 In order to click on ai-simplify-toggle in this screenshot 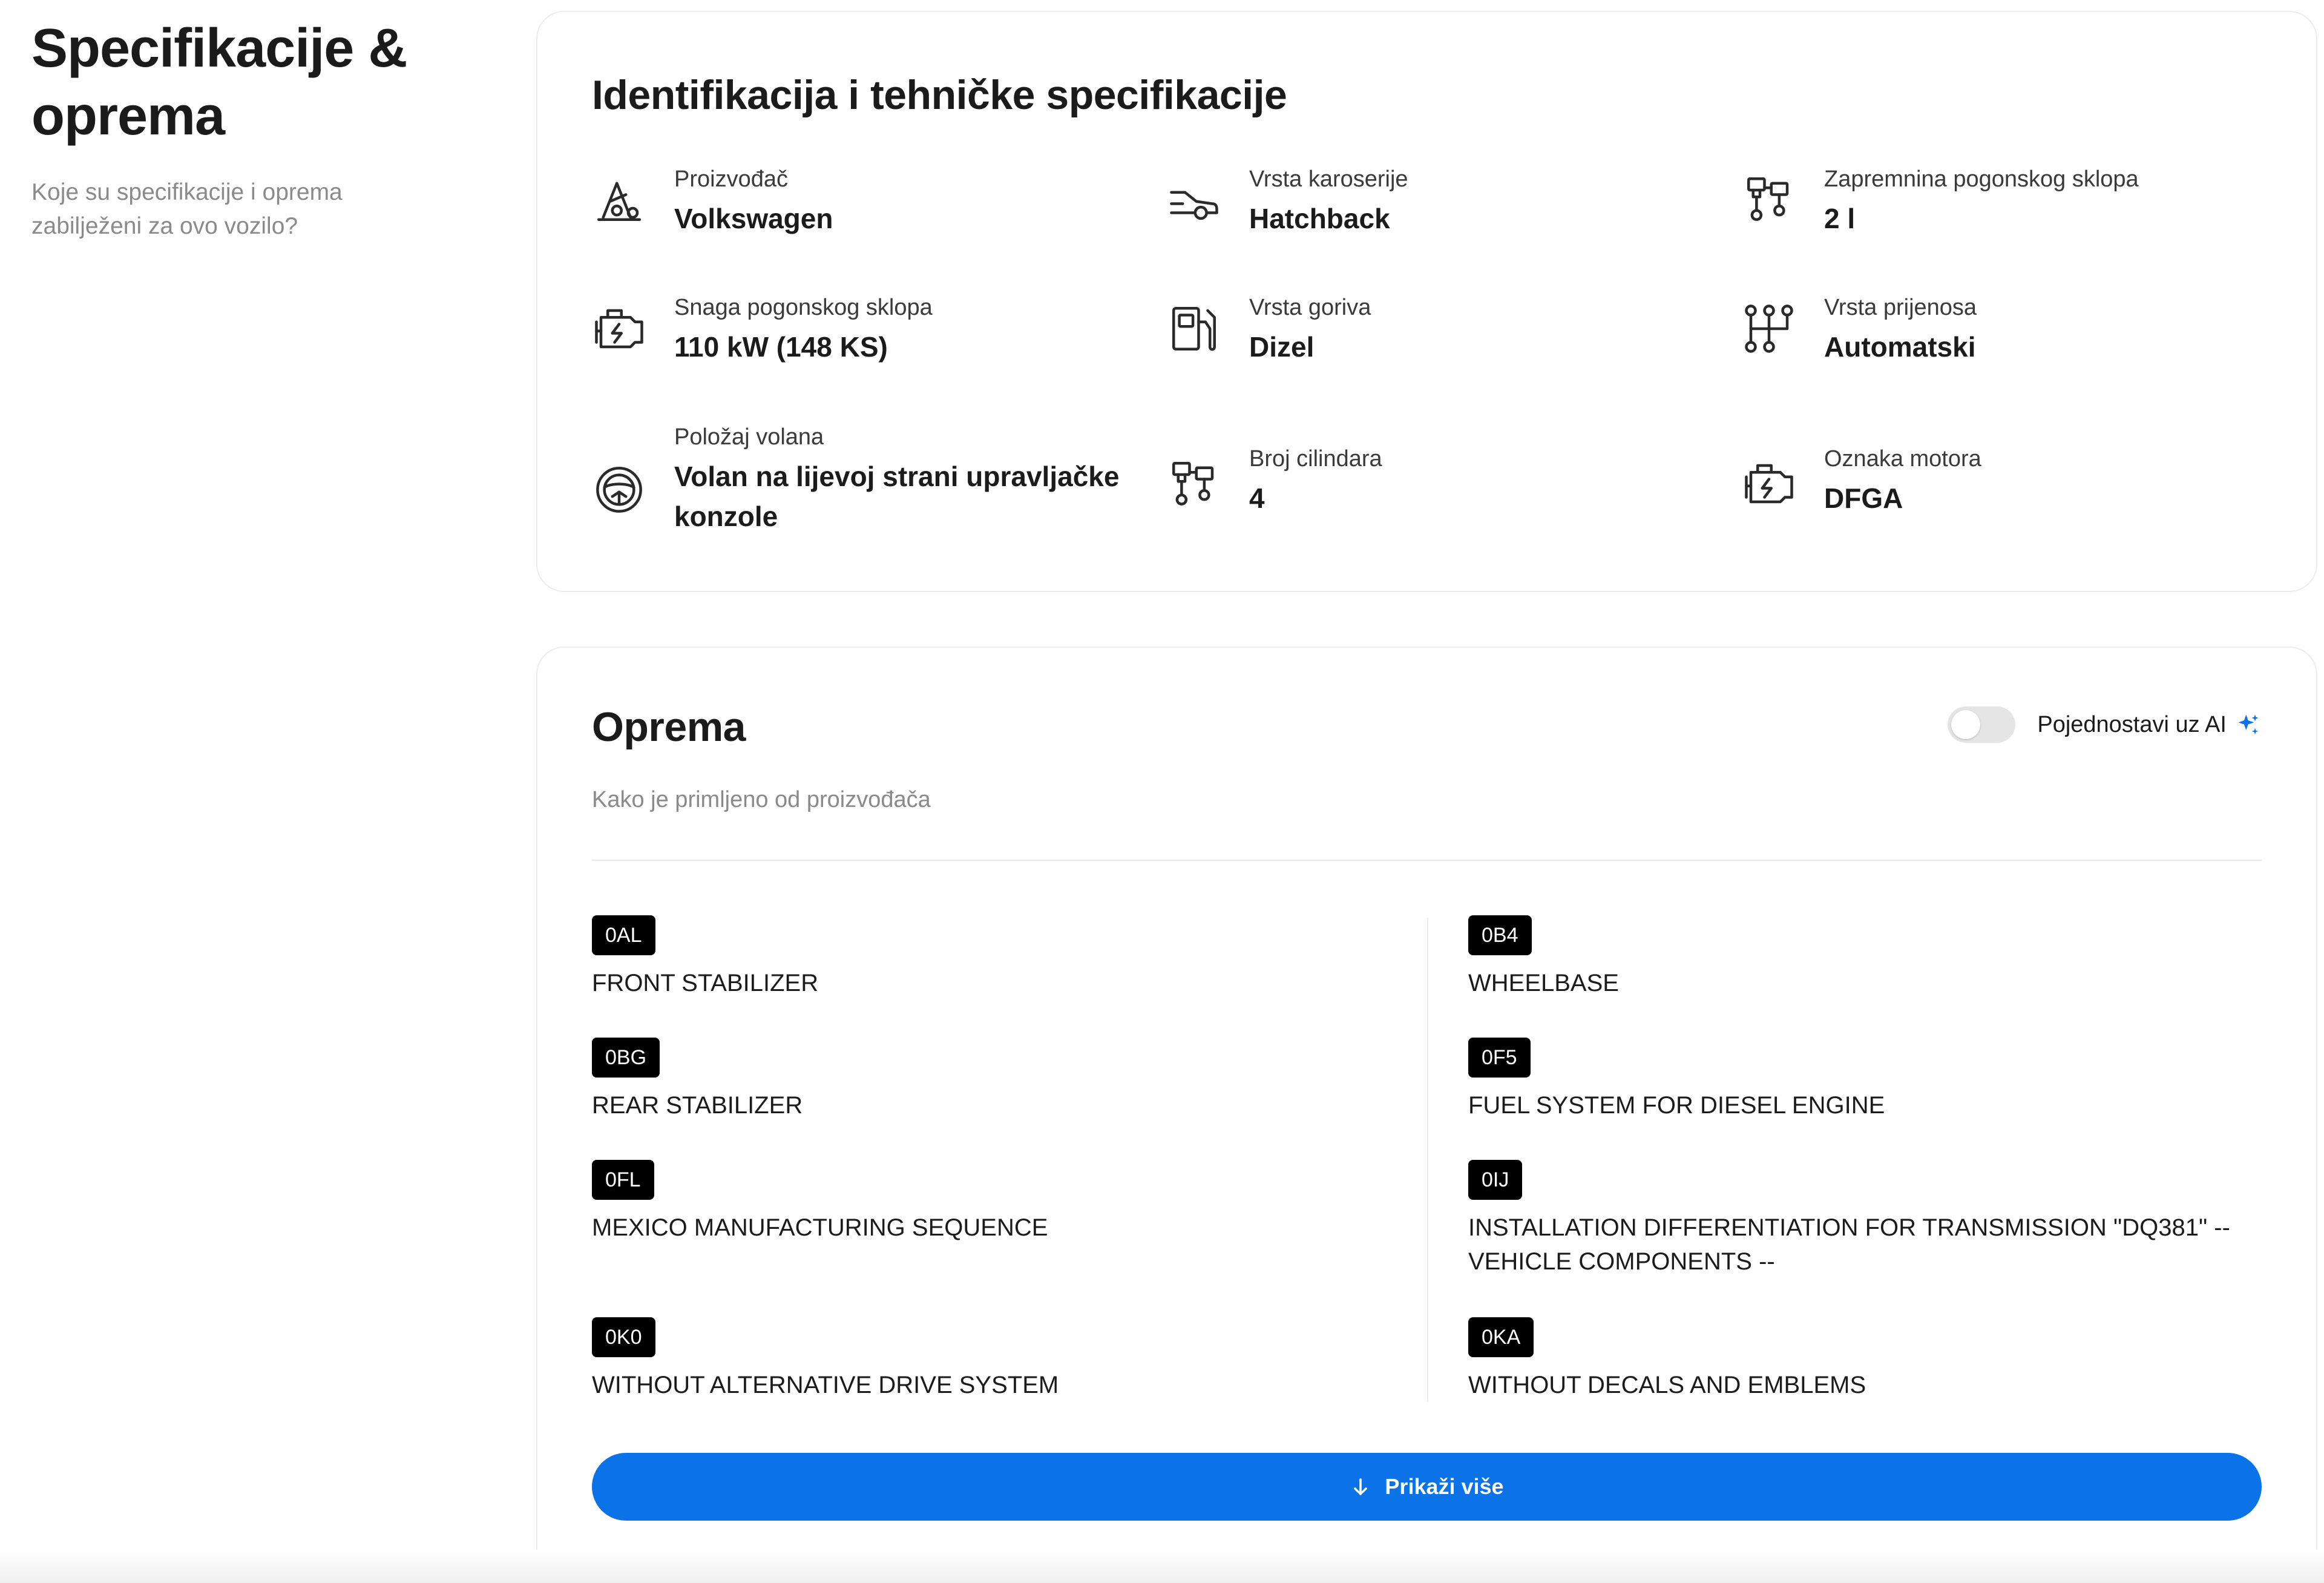, I will do `click(1982, 724)`.